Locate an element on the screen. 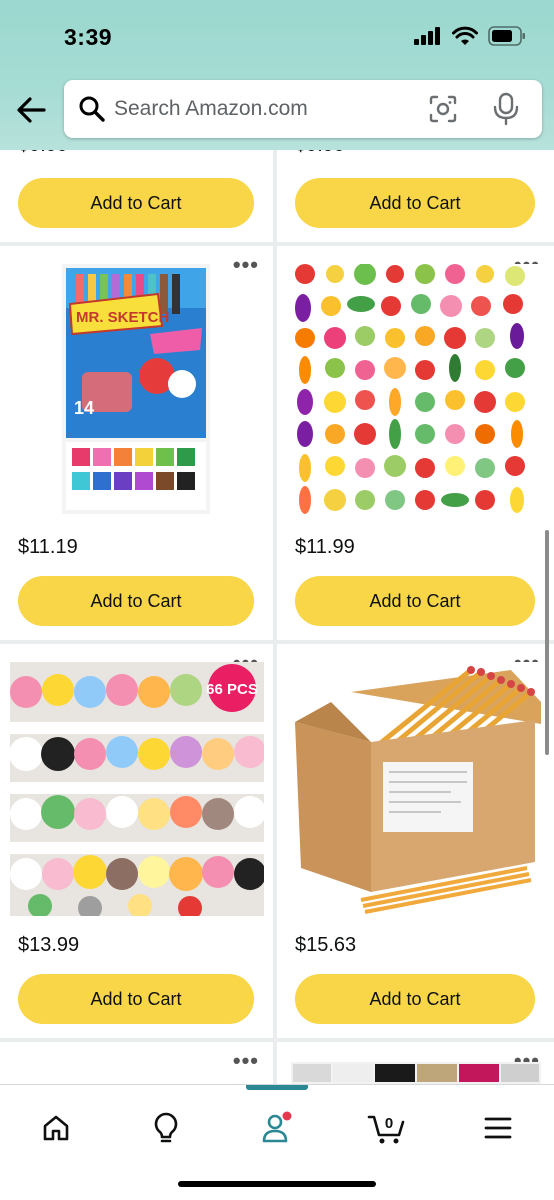 Image resolution: width=554 pixels, height=1200 pixels. nav-inspire is located at coordinates (166, 1128).